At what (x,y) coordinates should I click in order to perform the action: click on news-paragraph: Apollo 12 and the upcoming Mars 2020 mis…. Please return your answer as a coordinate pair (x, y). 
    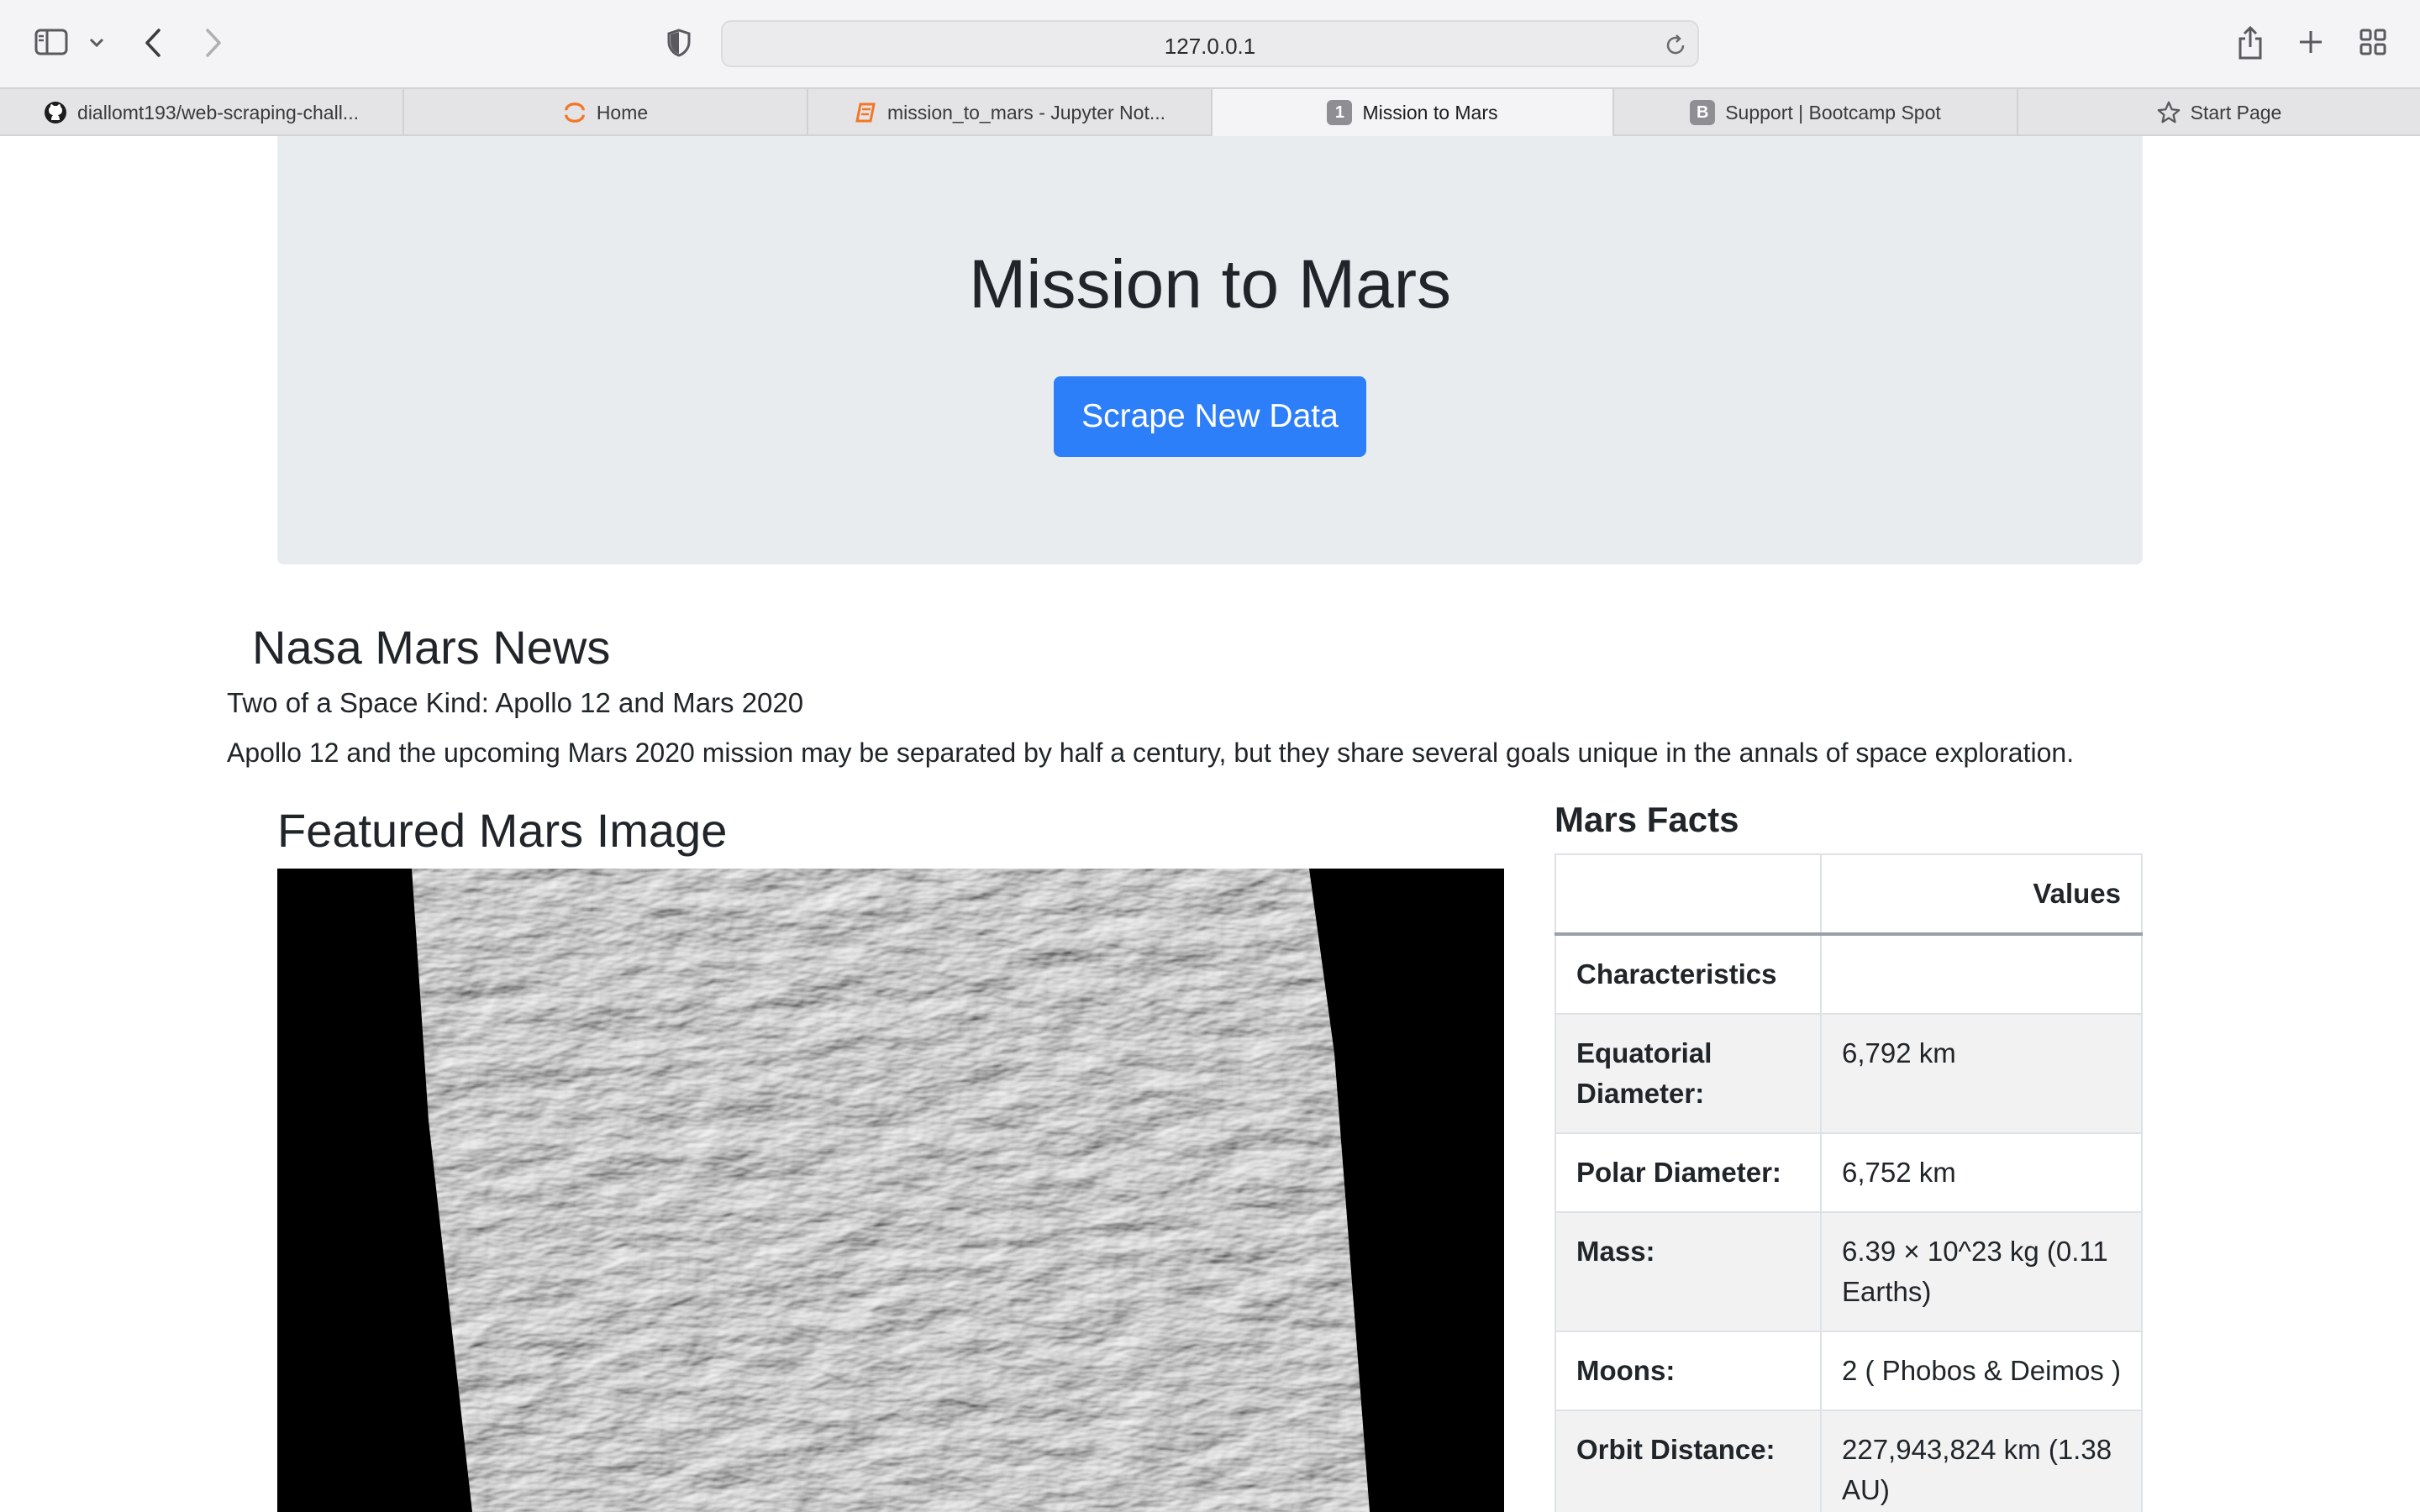
    Looking at the image, I should click on (1151, 753).